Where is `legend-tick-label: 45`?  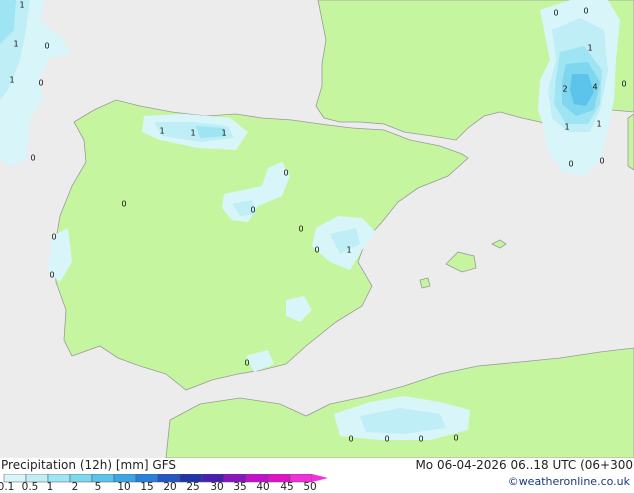
legend-tick-label: 45 is located at coordinates (287, 487).